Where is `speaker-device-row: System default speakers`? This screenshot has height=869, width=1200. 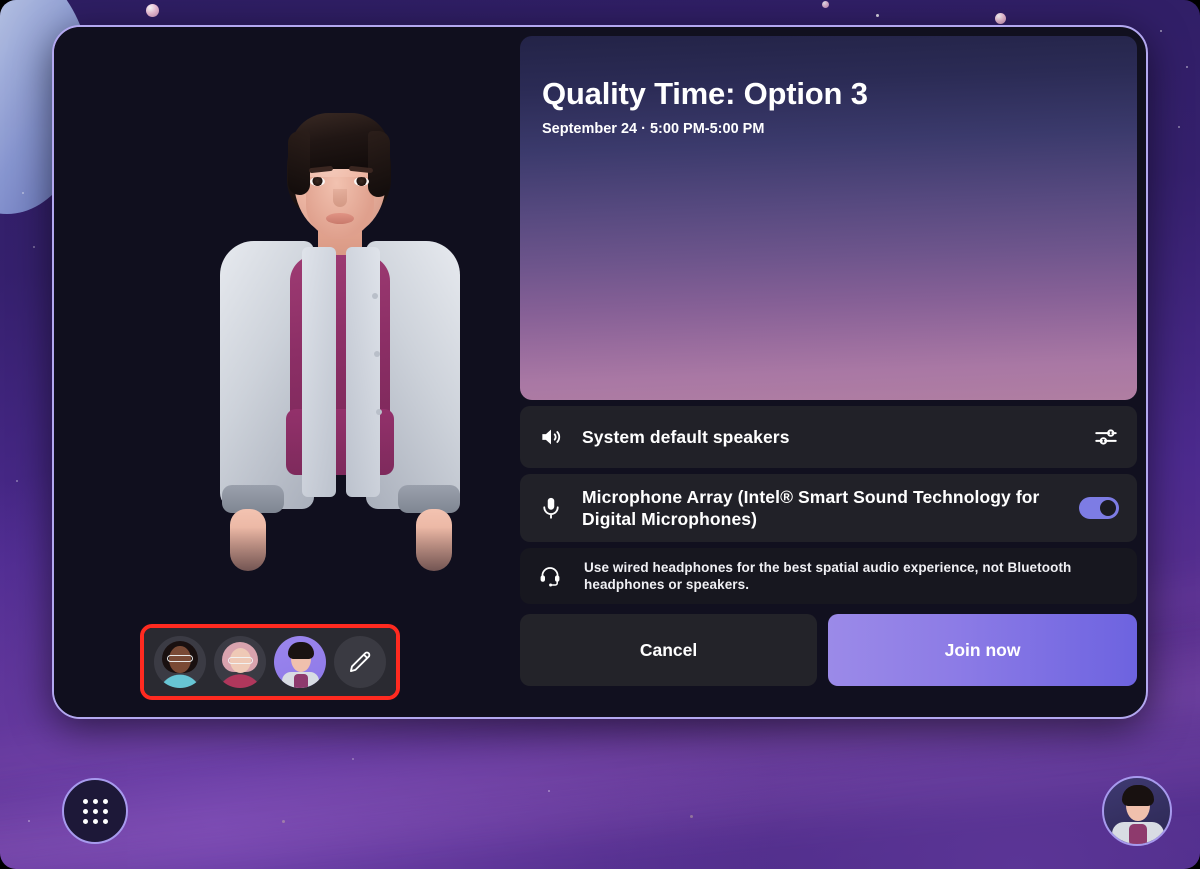 speaker-device-row: System default speakers is located at coordinates (828, 437).